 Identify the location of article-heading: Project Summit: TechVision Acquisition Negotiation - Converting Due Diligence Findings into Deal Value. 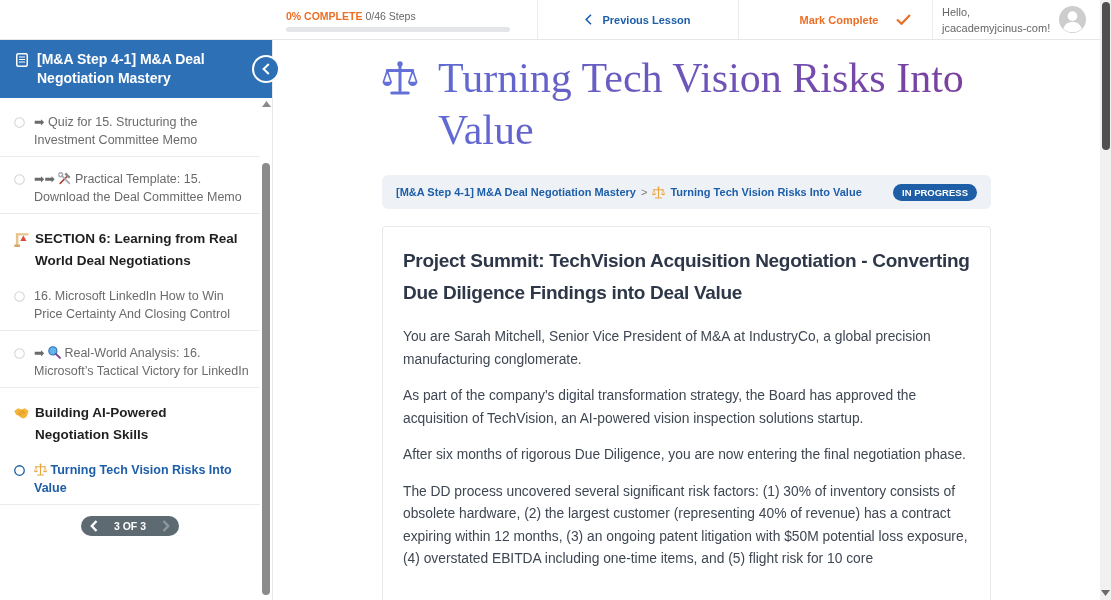
(686, 277).